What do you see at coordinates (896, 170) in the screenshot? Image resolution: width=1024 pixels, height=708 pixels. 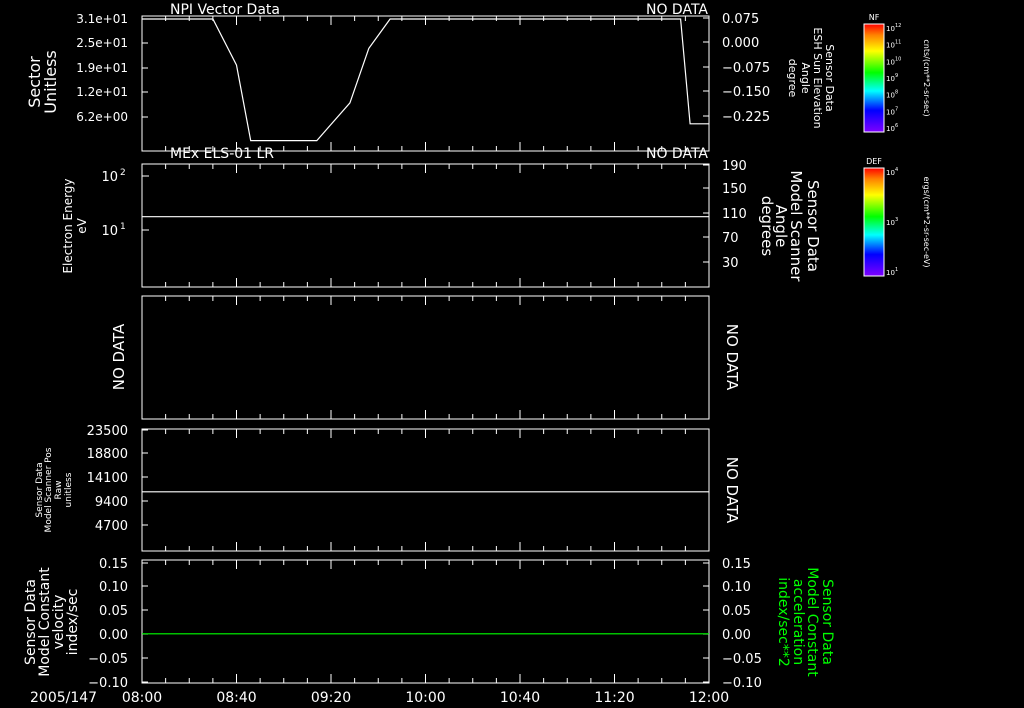 I see `colorbar-tick-exponent: 4` at bounding box center [896, 170].